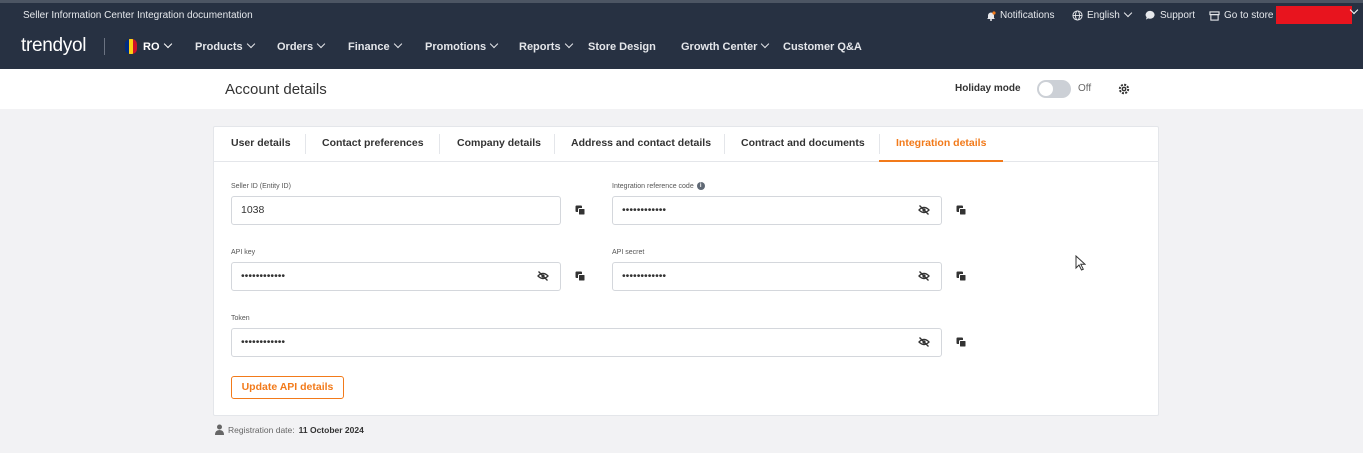 This screenshot has height=453, width=1363. Describe the element at coordinates (777, 276) in the screenshot. I see `api-secret-field: ••••••••••••` at that location.